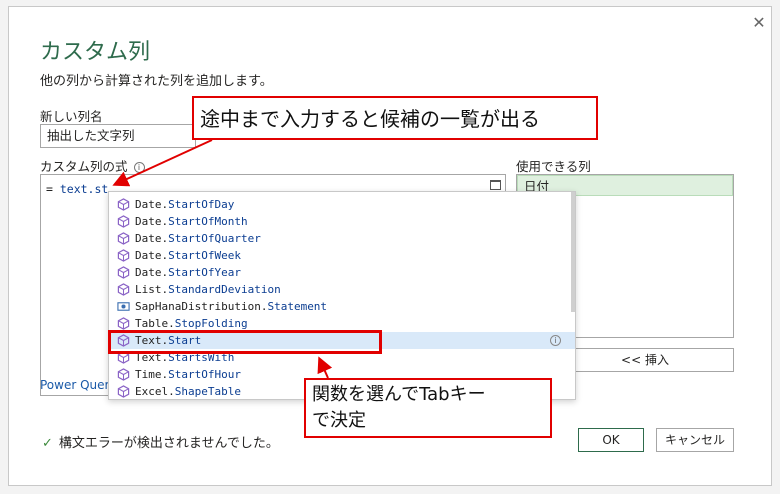  I want to click on suggestion-name: StartOfDay, so click(201, 204).